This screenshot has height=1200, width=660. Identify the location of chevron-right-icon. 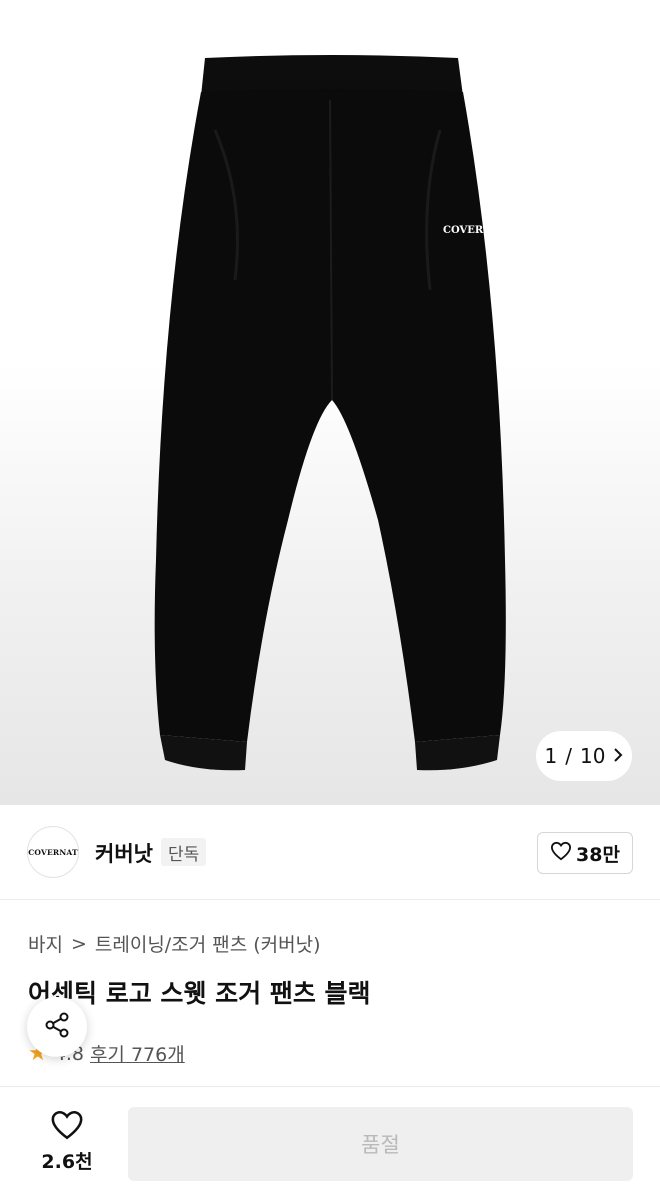
(618, 756).